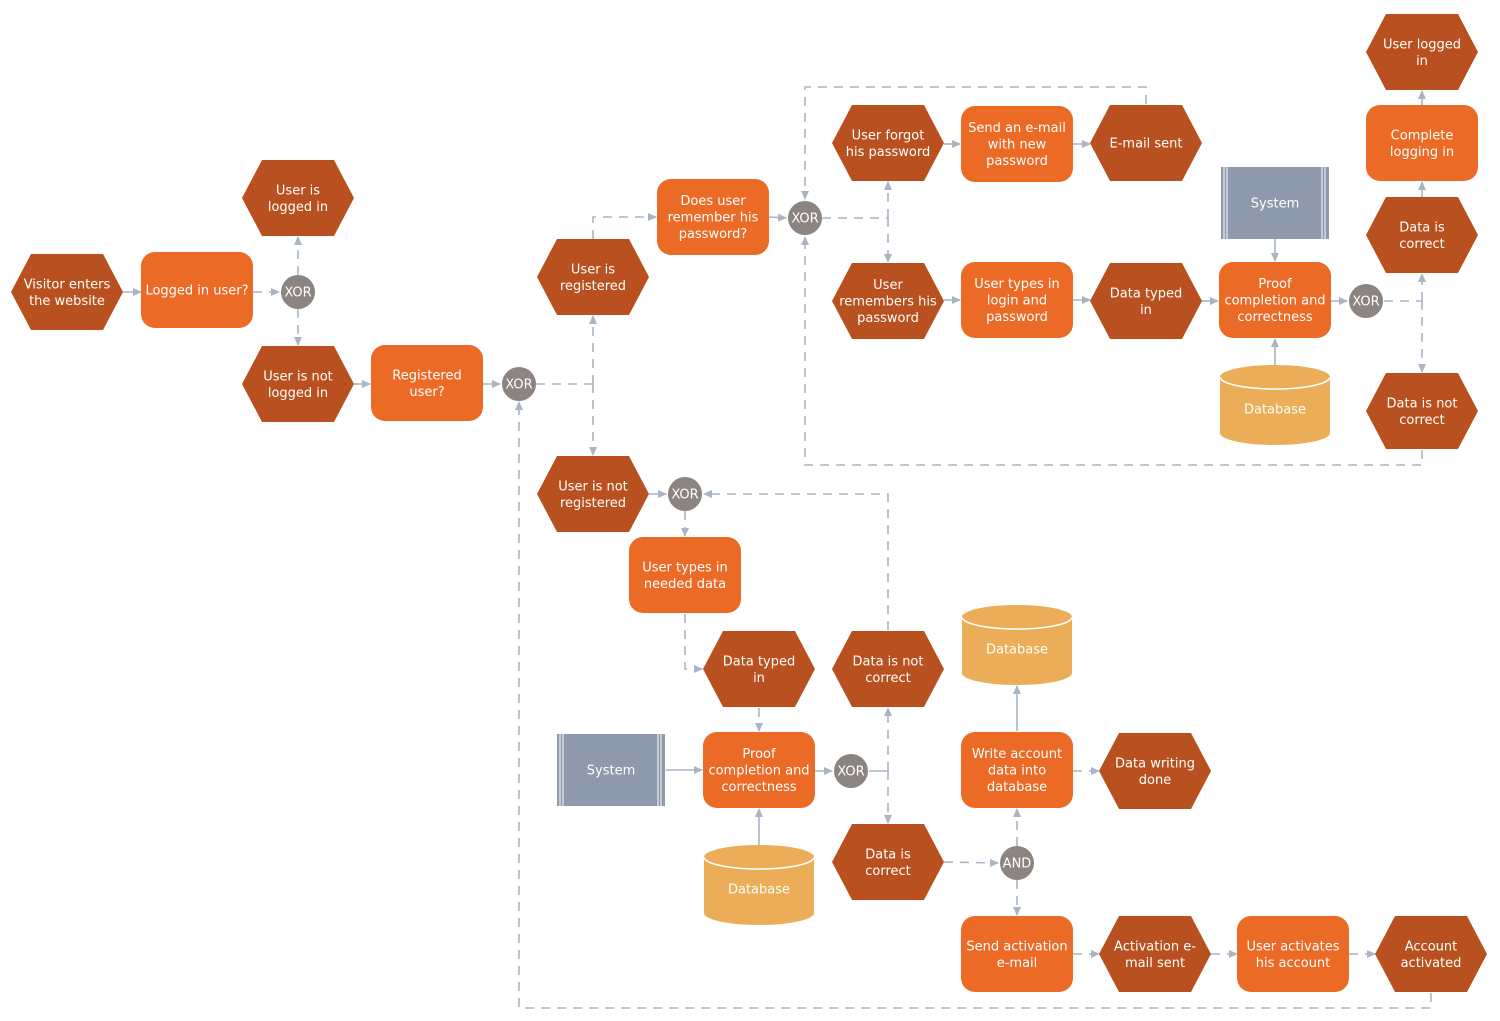  Describe the element at coordinates (67, 284) in the screenshot. I see `node-label-line: Visitor enters` at that location.